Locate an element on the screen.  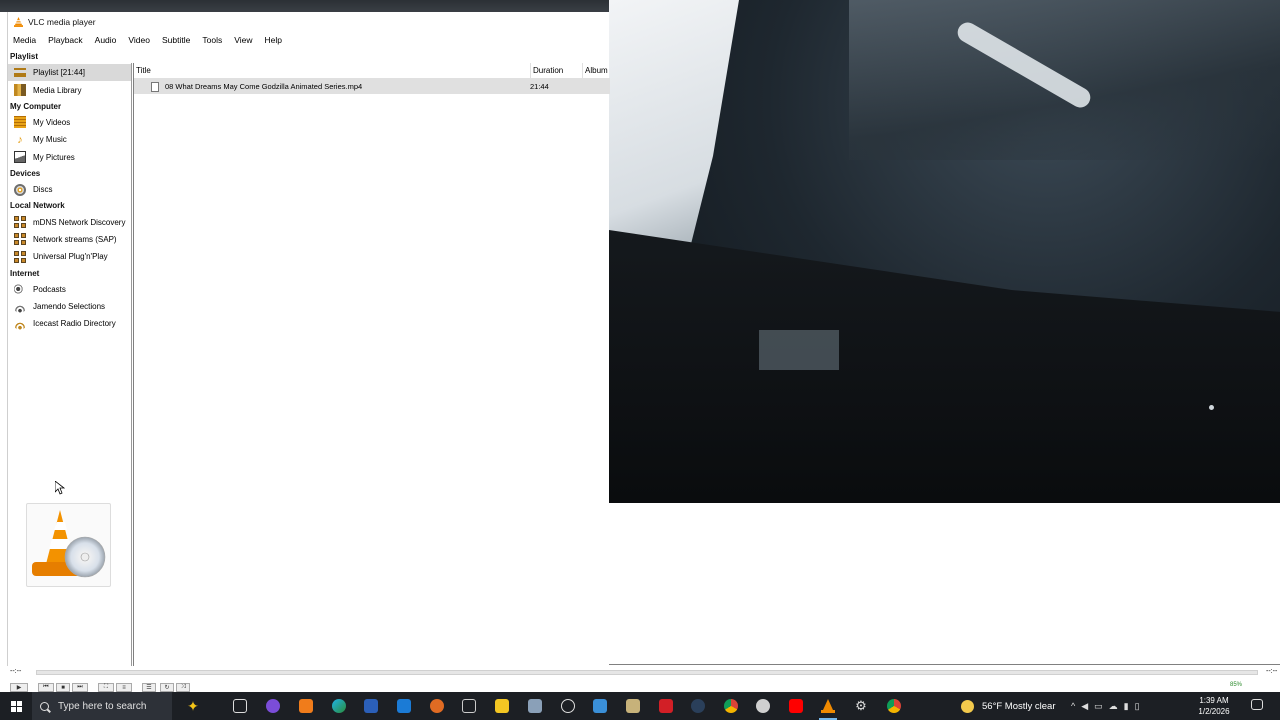
sidebar-item-icecast: Icecast Radio Directory is located at coordinates (69, 323).